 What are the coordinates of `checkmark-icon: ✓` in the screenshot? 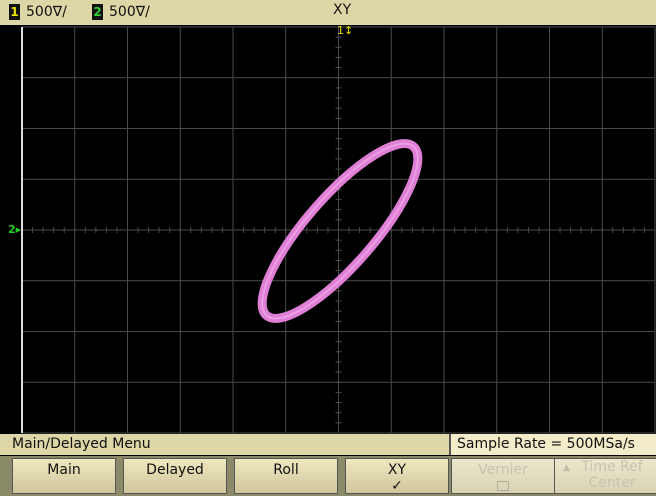 It's located at (397, 486).